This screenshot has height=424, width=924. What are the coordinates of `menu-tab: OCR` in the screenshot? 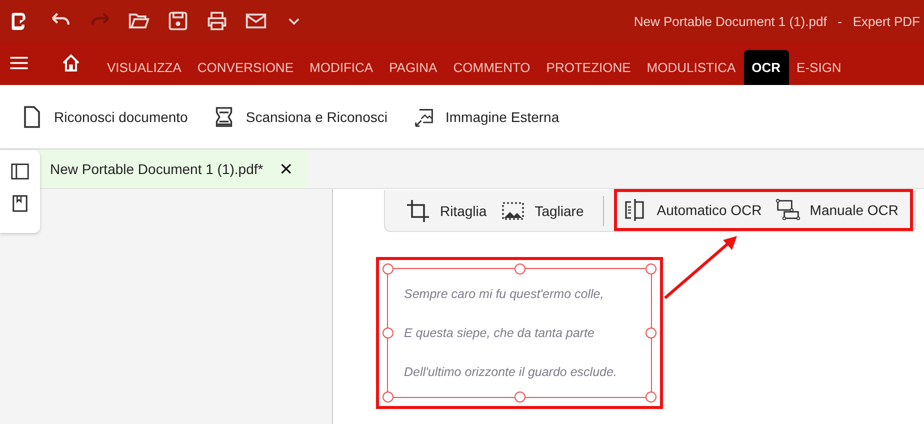 It's located at (766, 67).